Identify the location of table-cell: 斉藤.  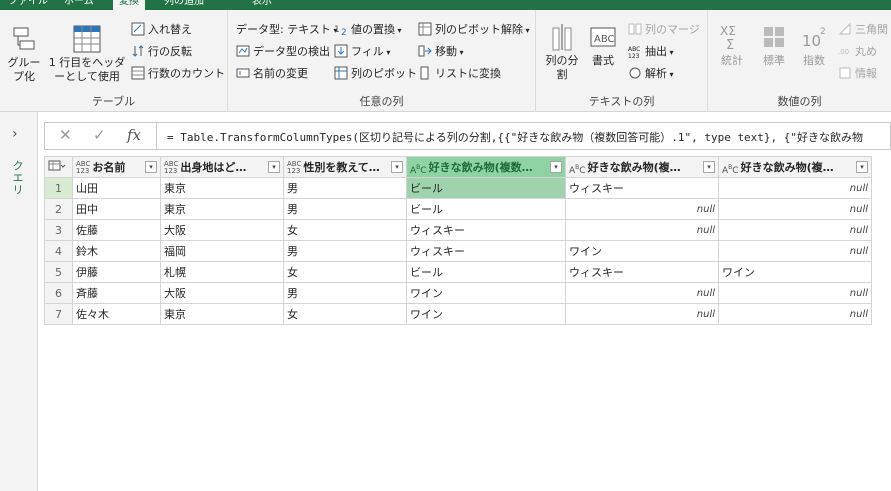
(116, 293).